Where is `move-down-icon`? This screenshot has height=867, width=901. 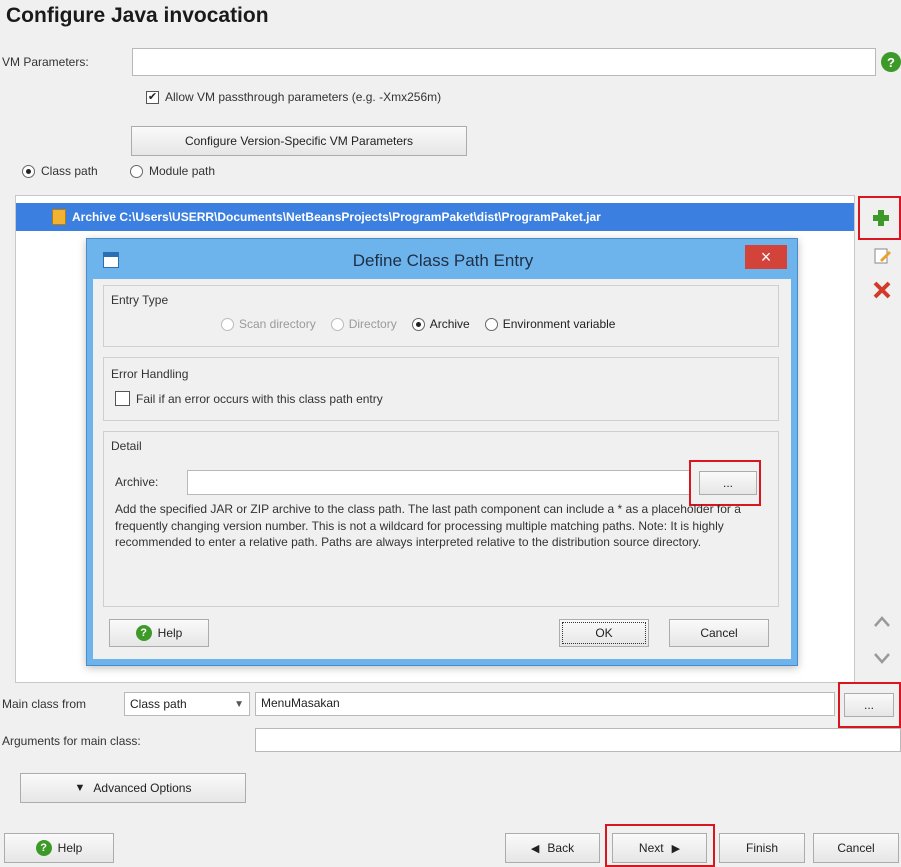 move-down-icon is located at coordinates (882, 658).